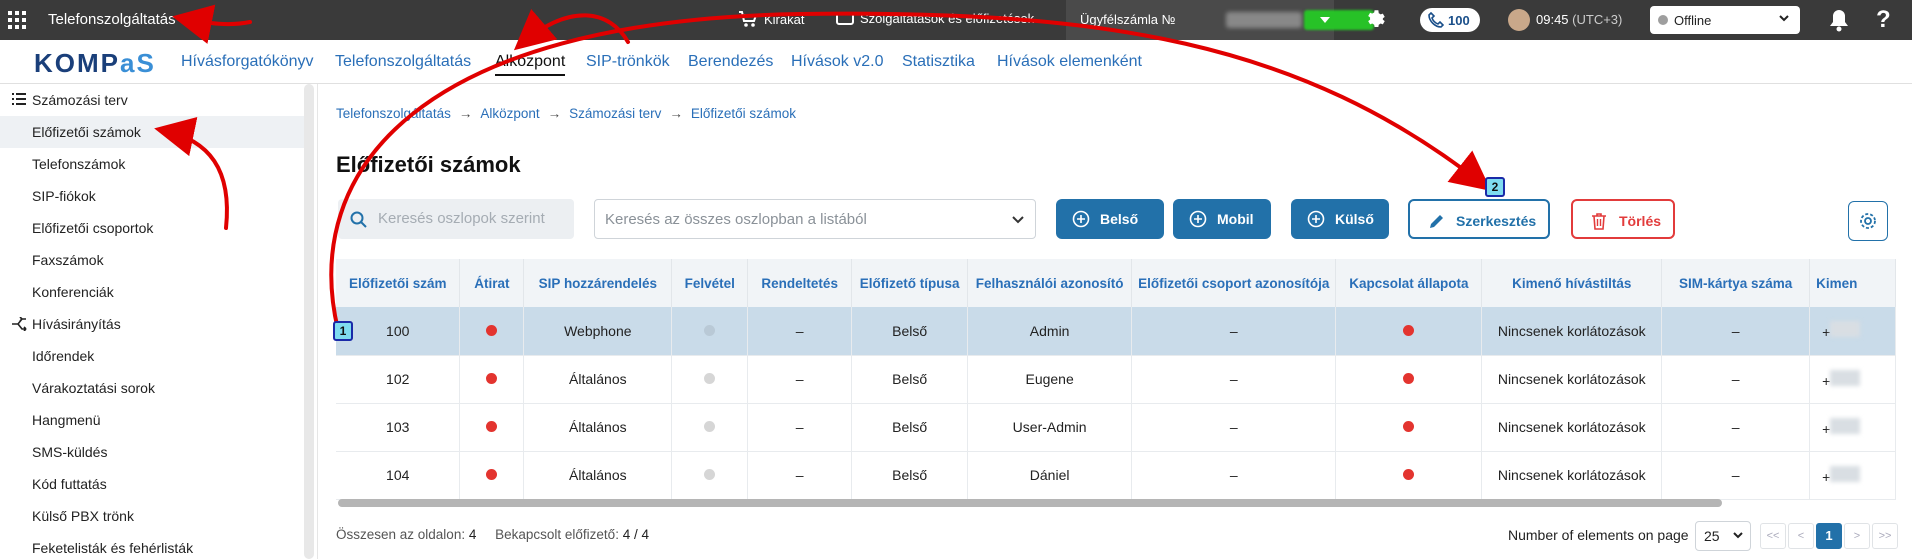  I want to click on add-external-label: Külső, so click(1354, 219).